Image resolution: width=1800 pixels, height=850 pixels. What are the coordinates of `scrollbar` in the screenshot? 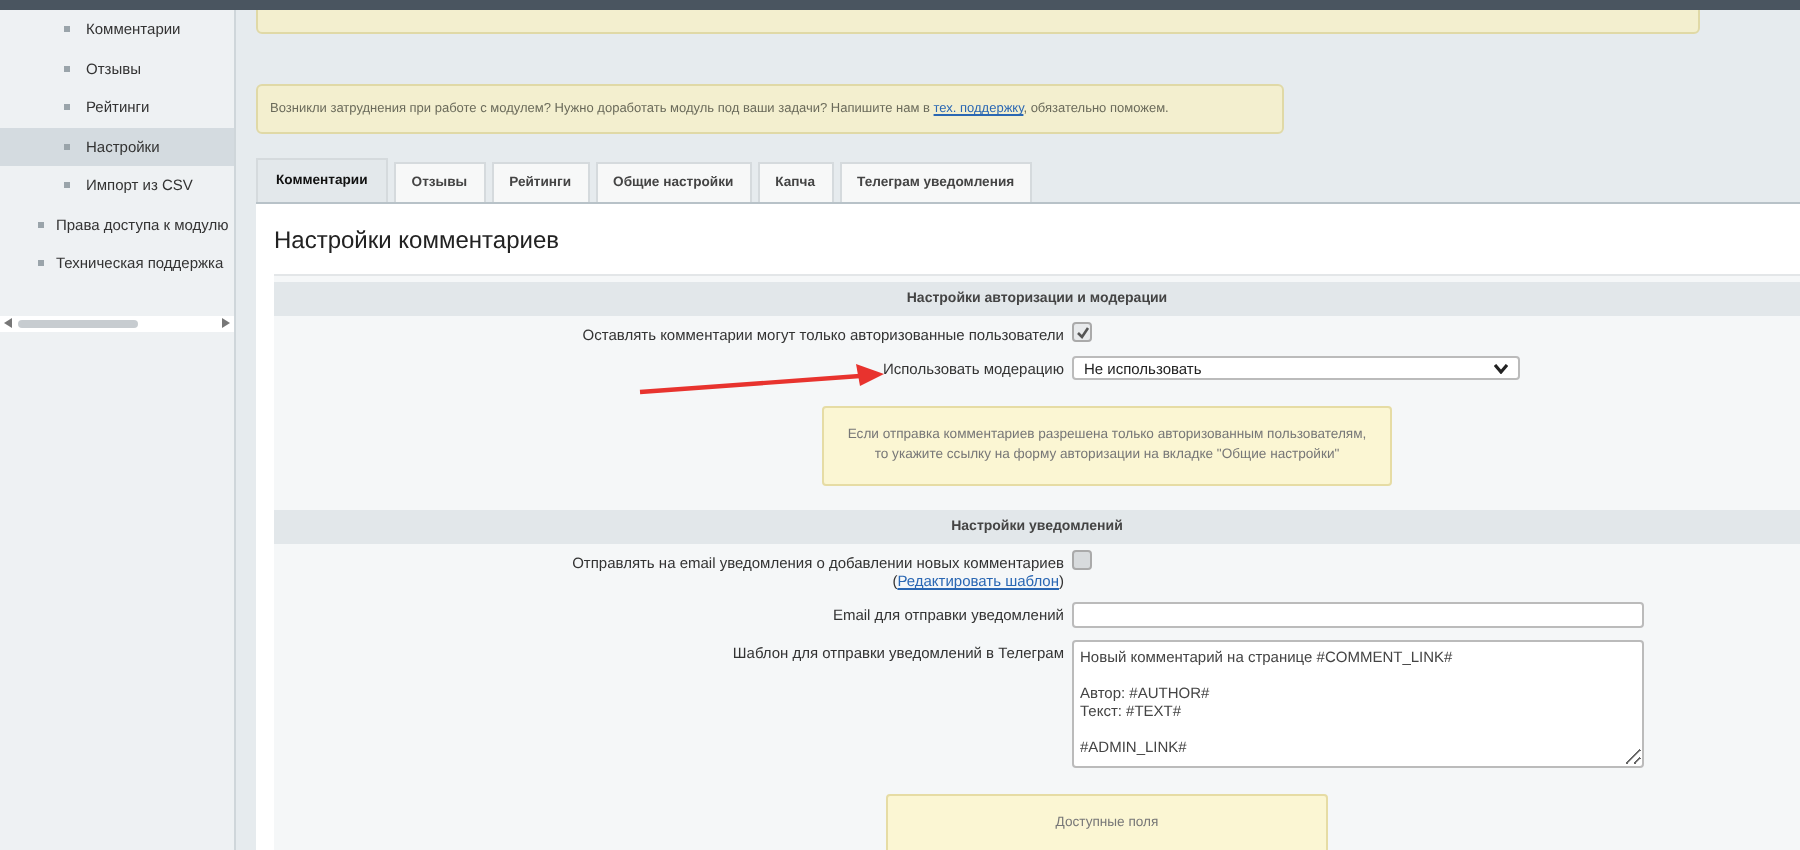 It's located at (117, 323).